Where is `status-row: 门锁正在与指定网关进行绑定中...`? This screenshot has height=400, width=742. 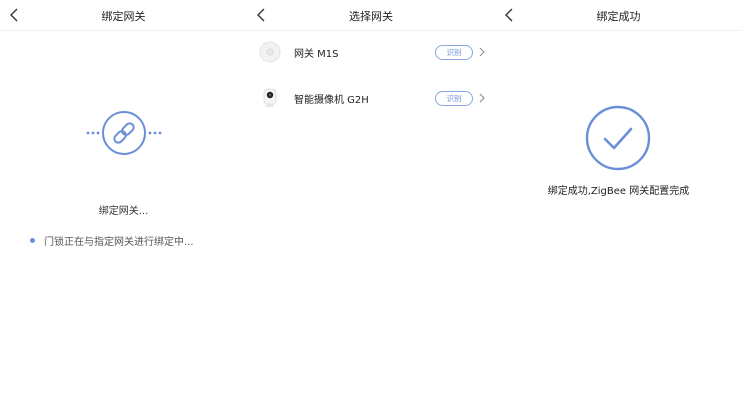 status-row: 门锁正在与指定网关进行绑定中... is located at coordinates (112, 240).